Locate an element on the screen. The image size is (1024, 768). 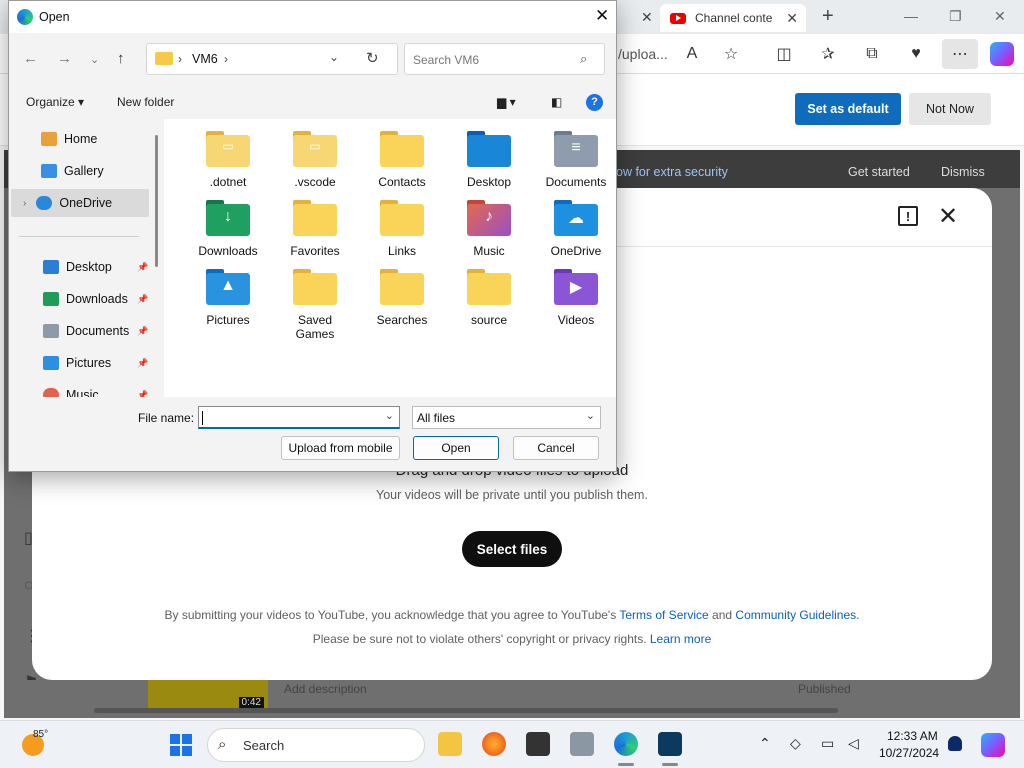
notification-bell-icon is located at coordinates (955, 743).